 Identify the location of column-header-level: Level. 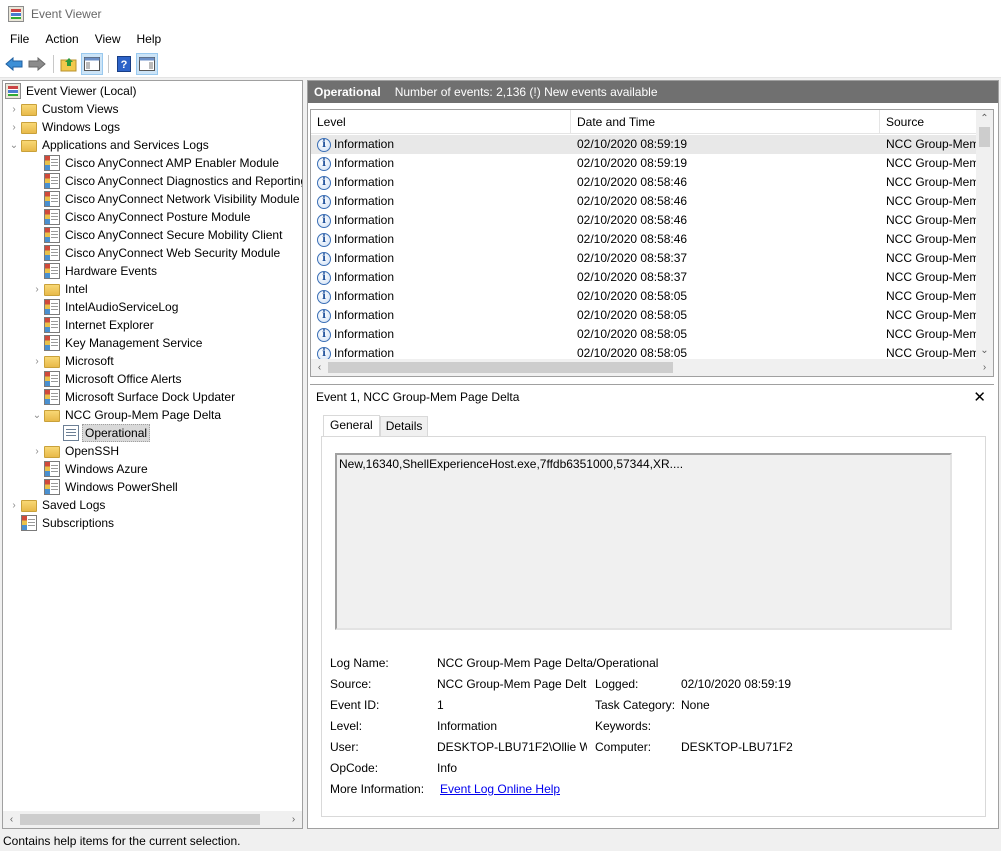
(441, 122).